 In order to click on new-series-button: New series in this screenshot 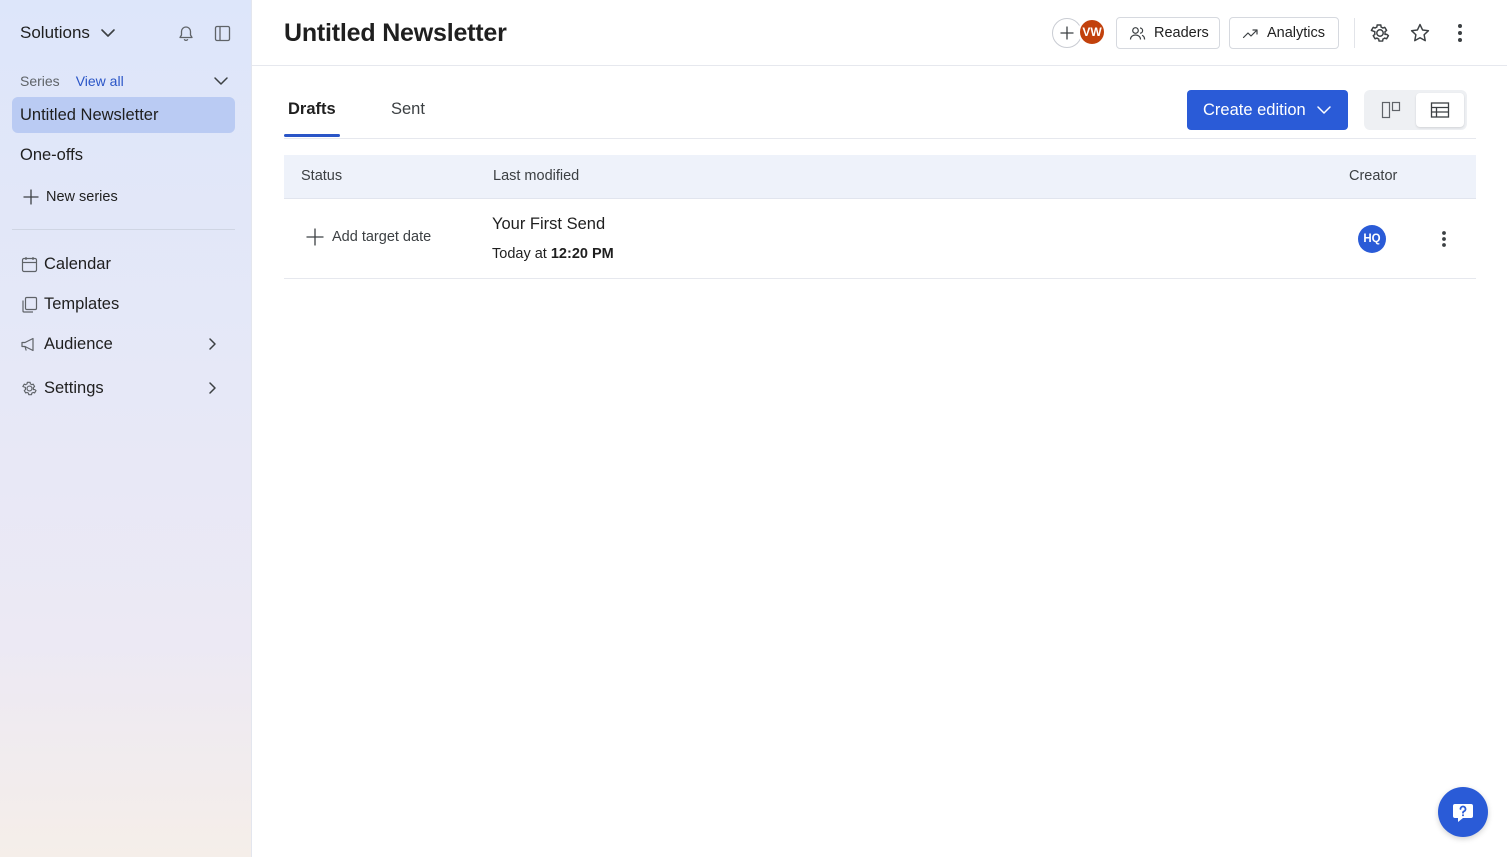, I will do `click(123, 197)`.